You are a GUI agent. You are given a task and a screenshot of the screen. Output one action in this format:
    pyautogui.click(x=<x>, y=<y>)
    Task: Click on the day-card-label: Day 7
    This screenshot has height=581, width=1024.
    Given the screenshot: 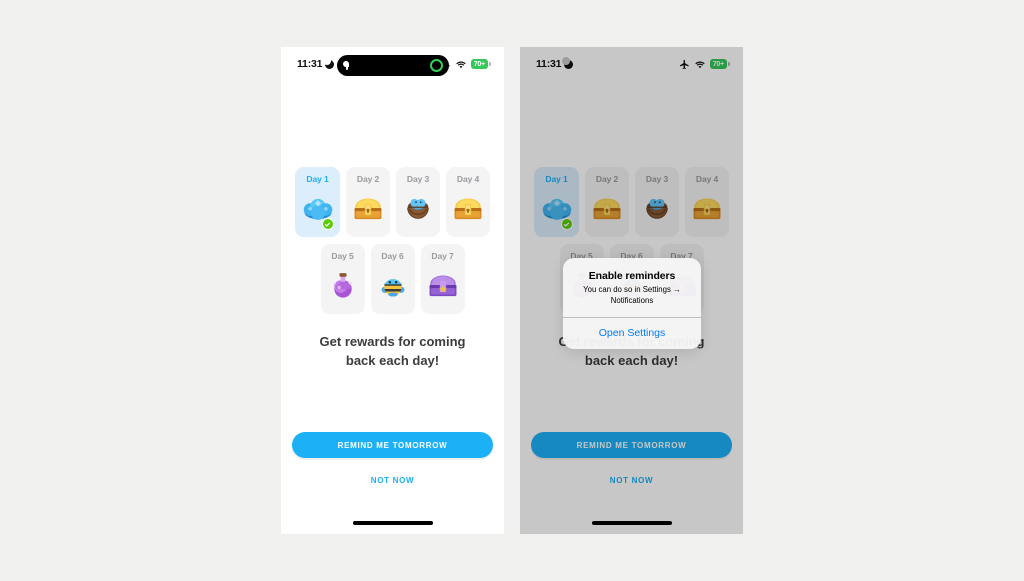 What is the action you would take?
    pyautogui.click(x=442, y=256)
    